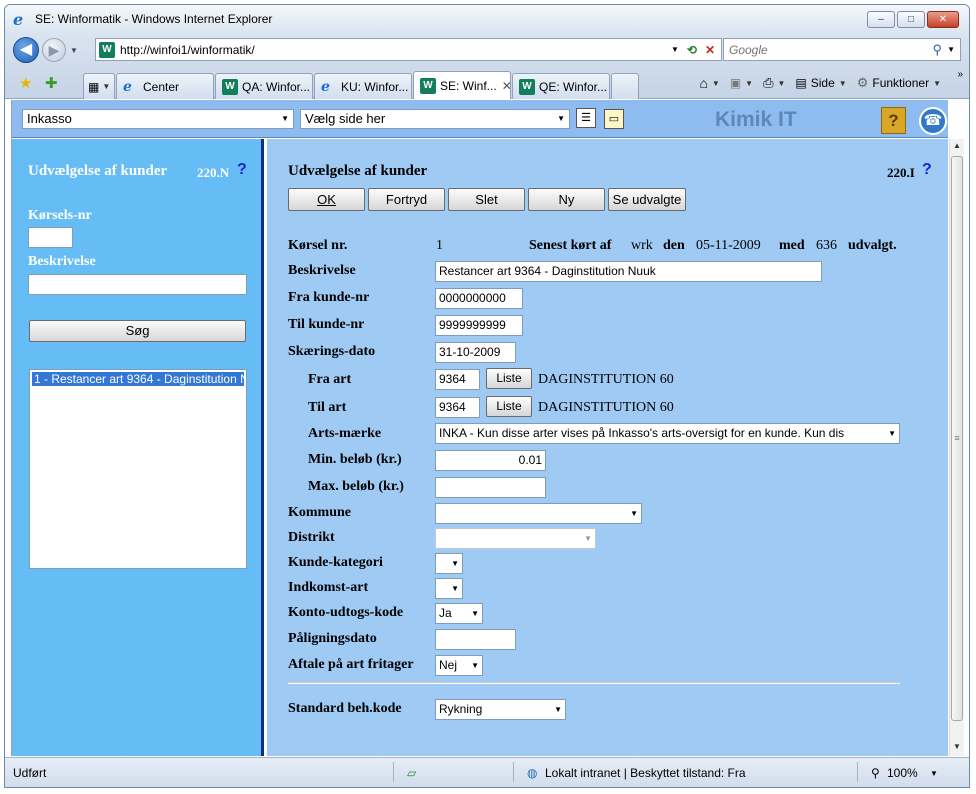 The height and width of the screenshot is (794, 976). Describe the element at coordinates (479, 325) in the screenshot. I see `til-kunde-field: 9999999999` at that location.